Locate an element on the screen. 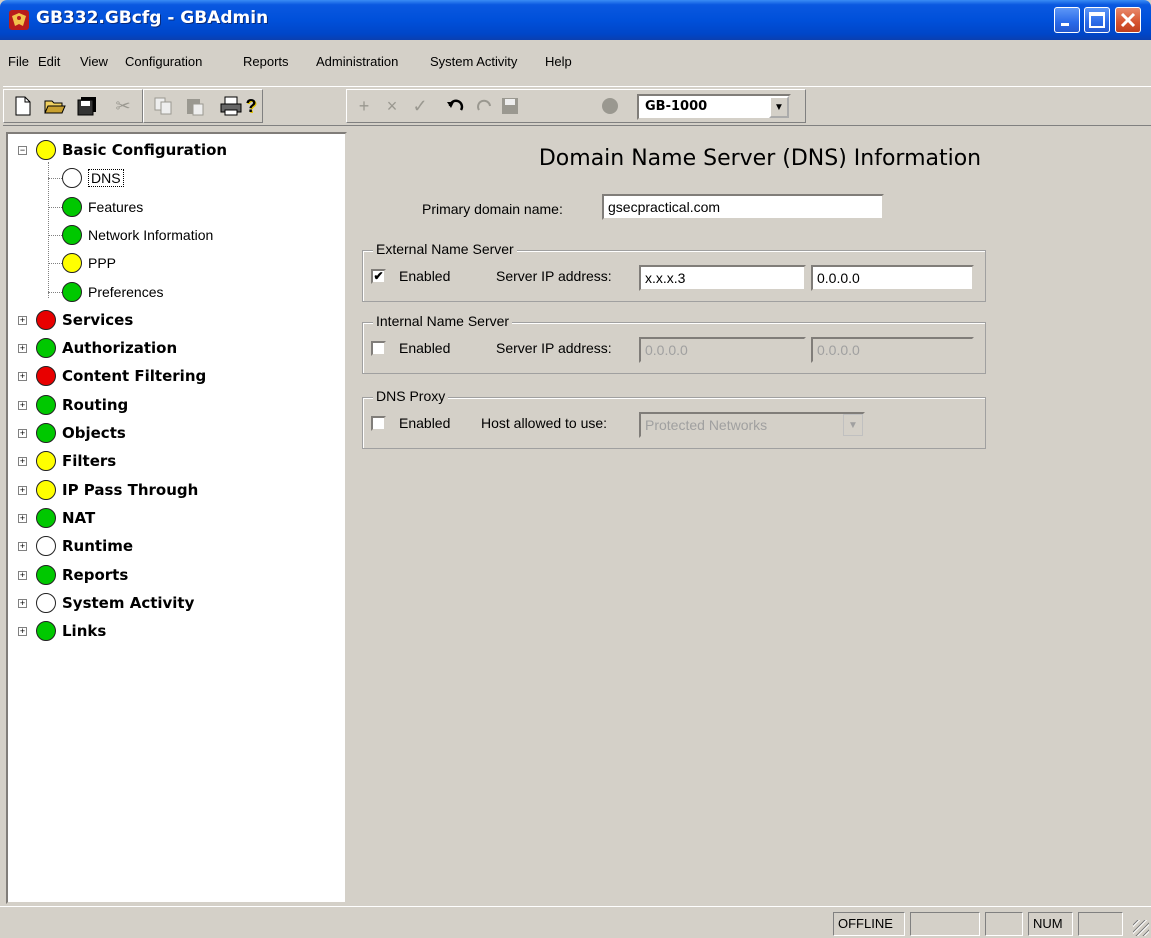 Image resolution: width=1151 pixels, height=938 pixels. tree-node: System Activity is located at coordinates (115, 603).